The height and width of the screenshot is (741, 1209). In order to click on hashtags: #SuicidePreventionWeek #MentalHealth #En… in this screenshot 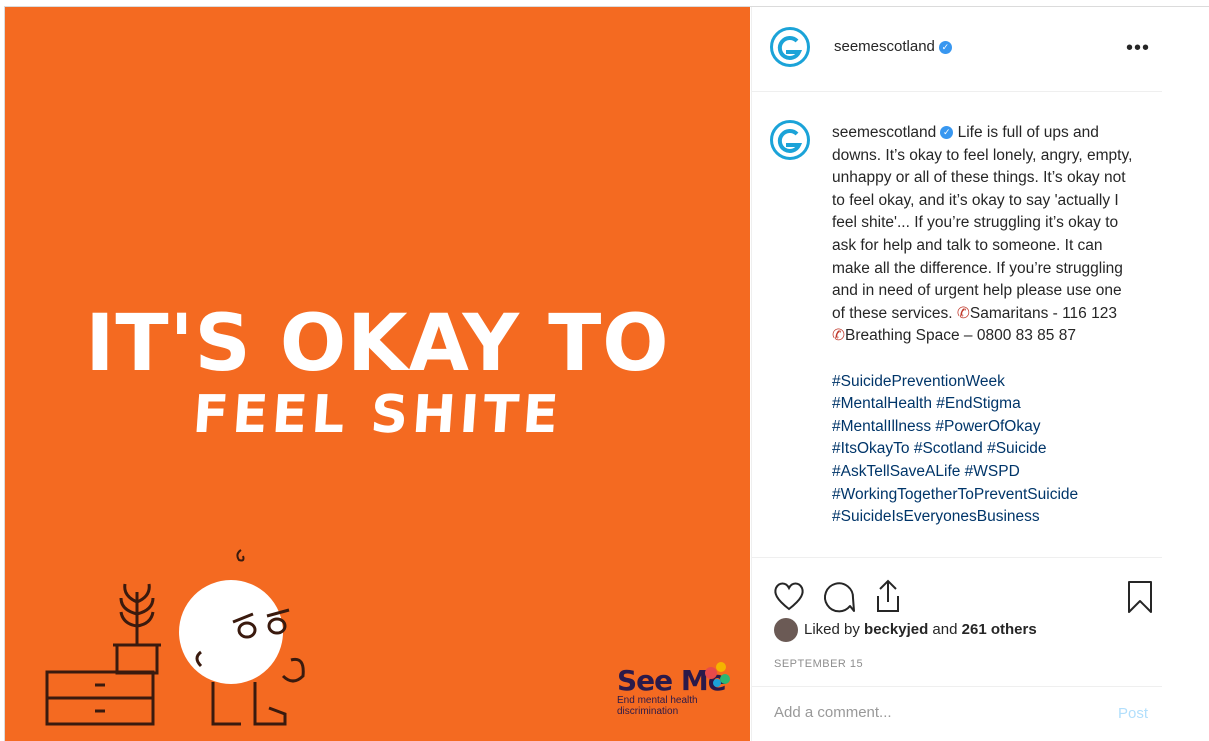, I will do `click(984, 450)`.